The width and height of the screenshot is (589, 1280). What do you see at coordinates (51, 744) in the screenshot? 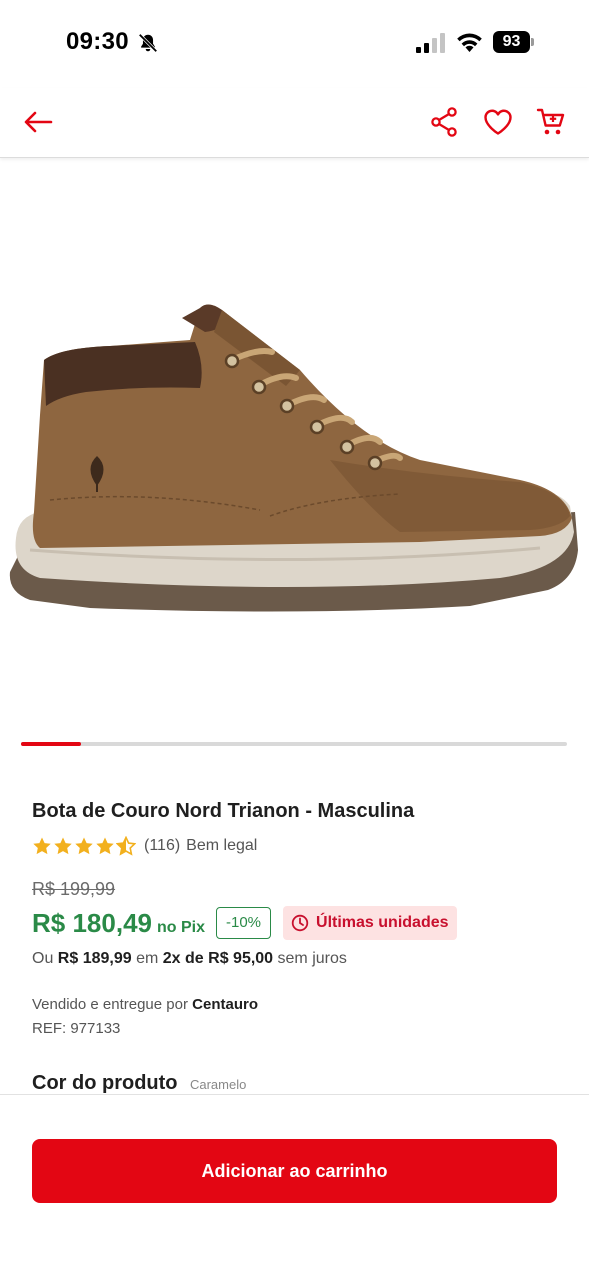
I see `carousel-progress-fill` at bounding box center [51, 744].